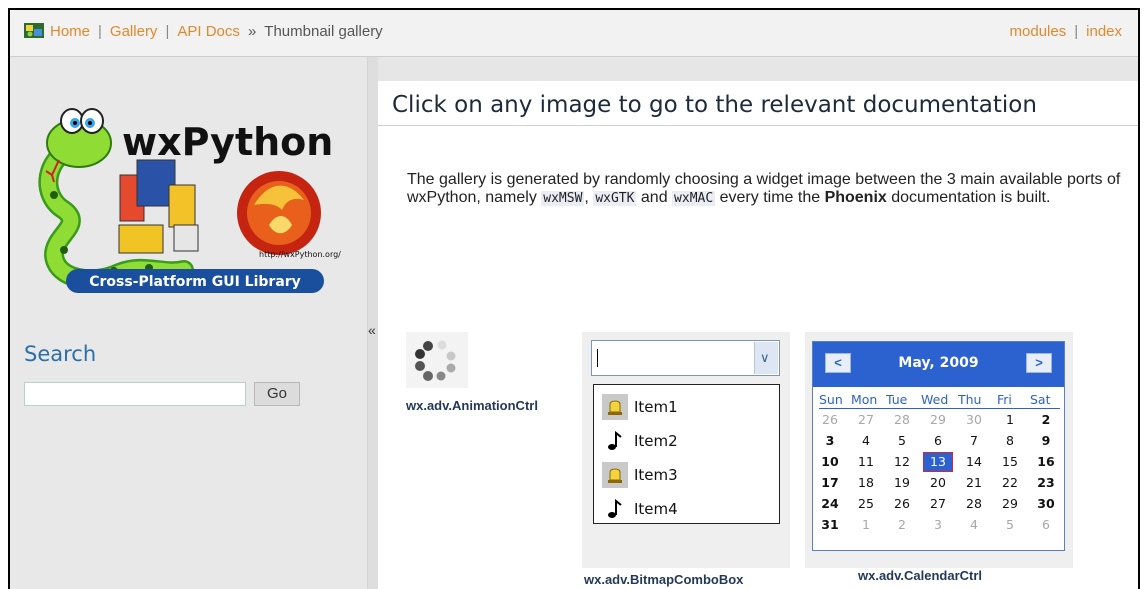 Image resolution: width=1148 pixels, height=589 pixels. What do you see at coordinates (472, 405) in the screenshot?
I see `animation-ctrl-link: wx.adv.AnimationCtrl` at bounding box center [472, 405].